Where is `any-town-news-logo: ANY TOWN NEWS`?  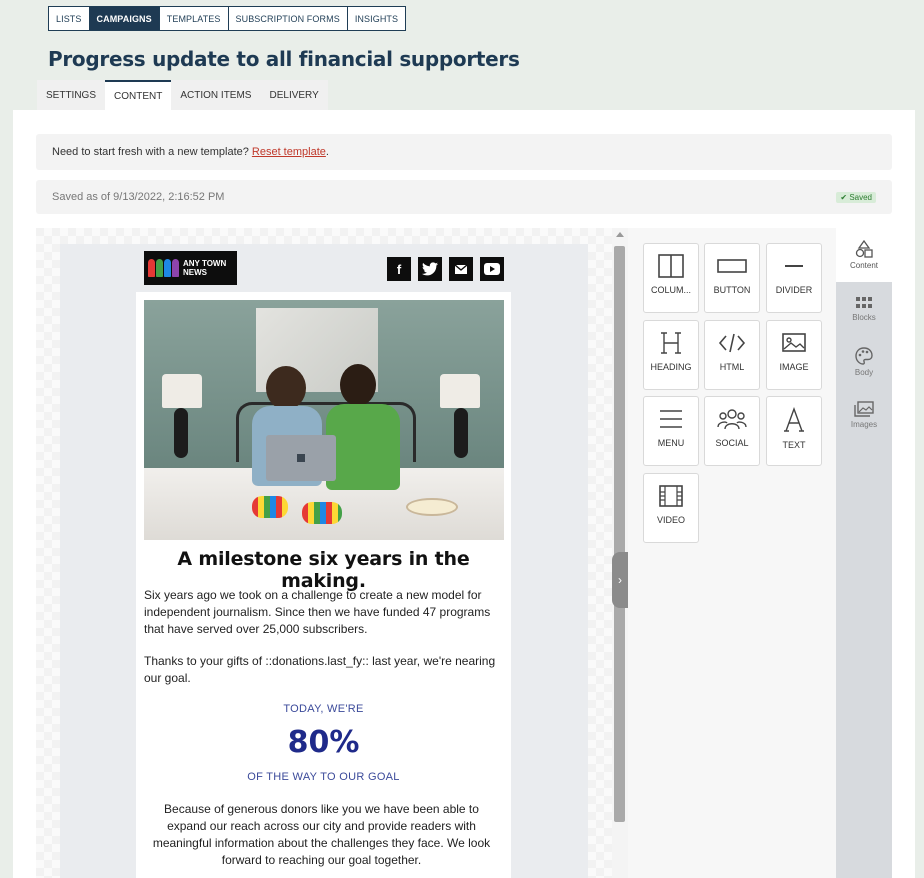
any-town-news-logo: ANY TOWN NEWS is located at coordinates (190, 268).